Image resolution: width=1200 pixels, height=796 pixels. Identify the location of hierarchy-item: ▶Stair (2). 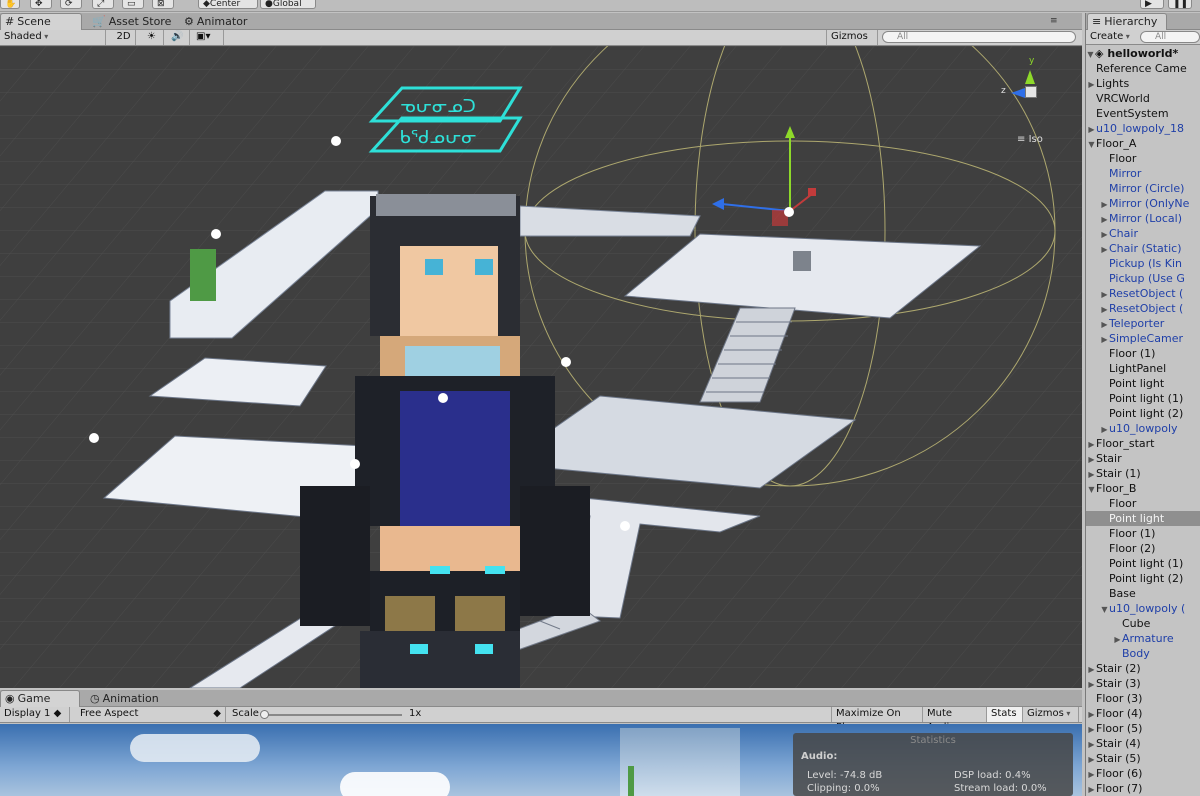
(1143, 668).